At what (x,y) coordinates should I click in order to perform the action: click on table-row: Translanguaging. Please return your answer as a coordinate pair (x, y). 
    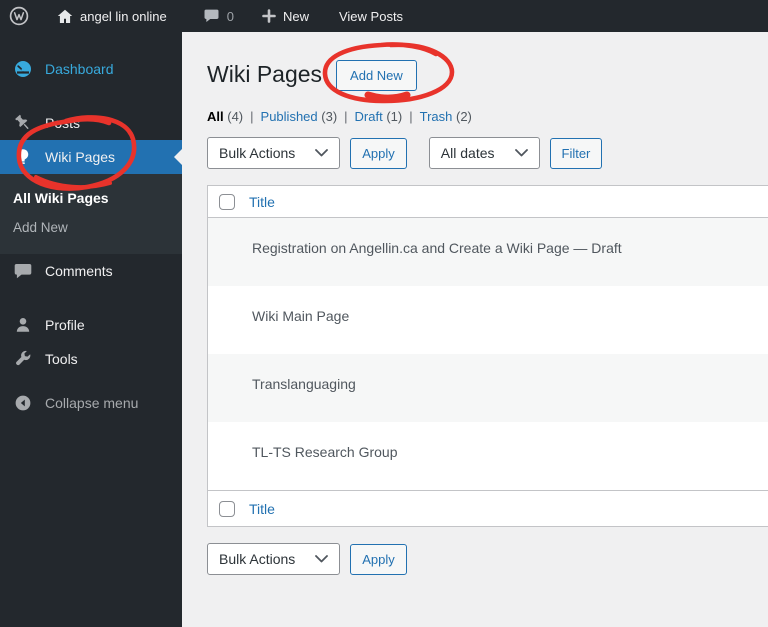
    Looking at the image, I should click on (488, 388).